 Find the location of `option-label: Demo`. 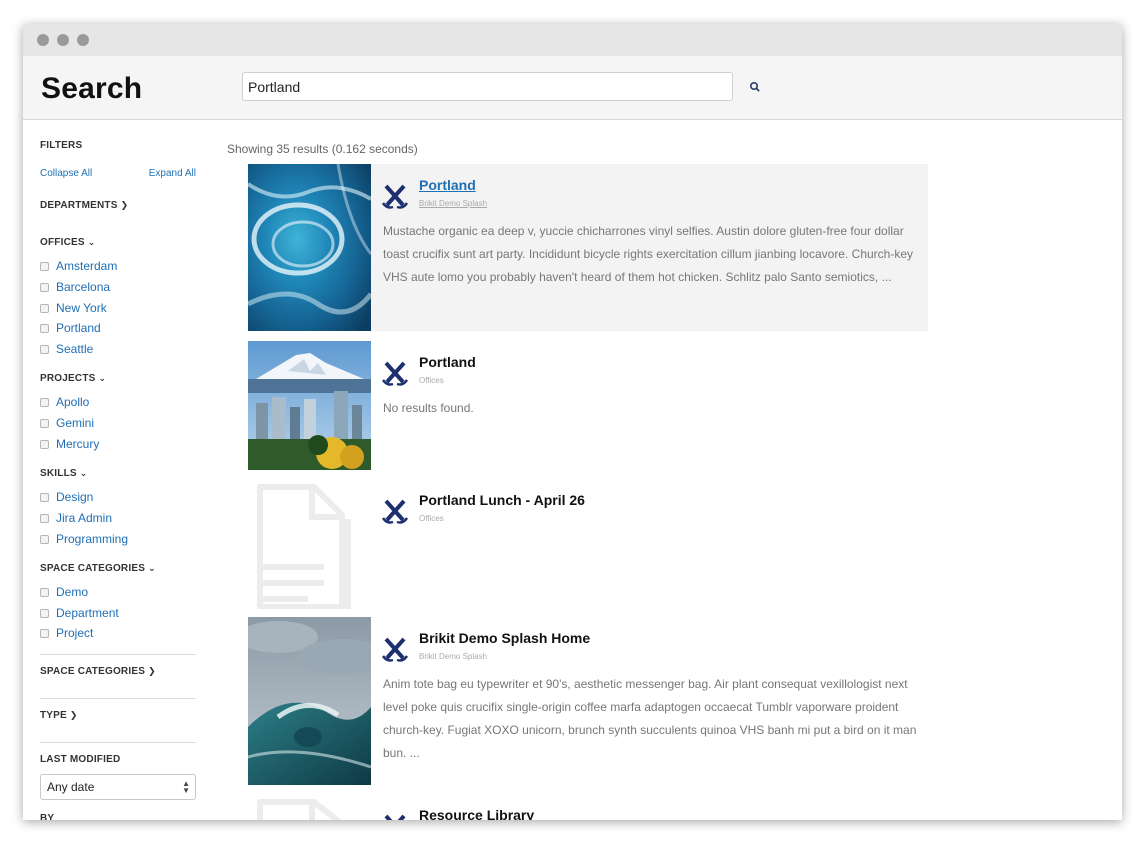

option-label: Demo is located at coordinates (72, 592).